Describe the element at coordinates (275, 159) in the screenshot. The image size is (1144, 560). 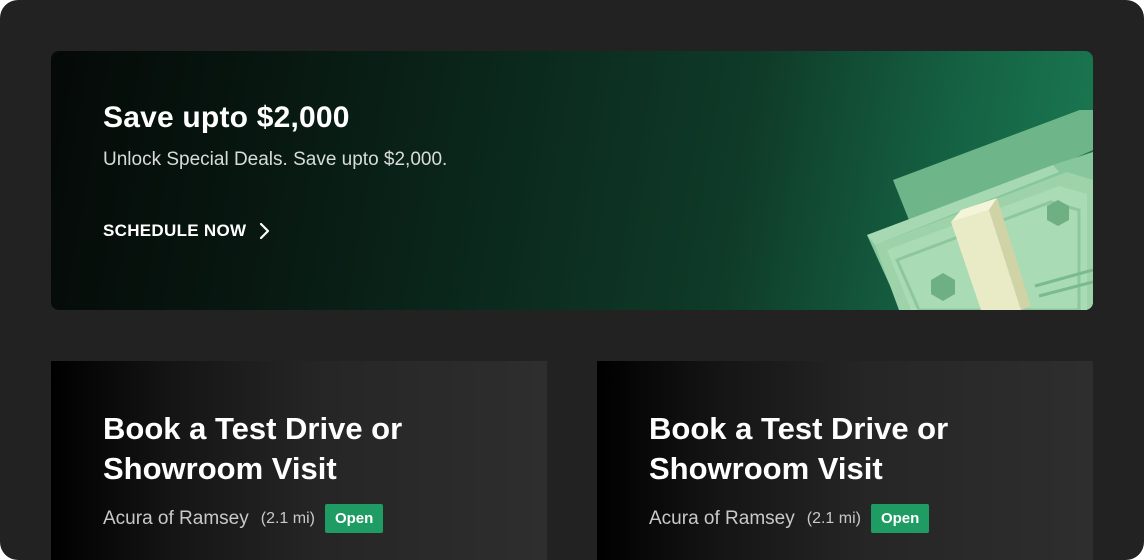
I see `promo-subtitle: Unlock Special Deals. Save upto $2,000.` at that location.